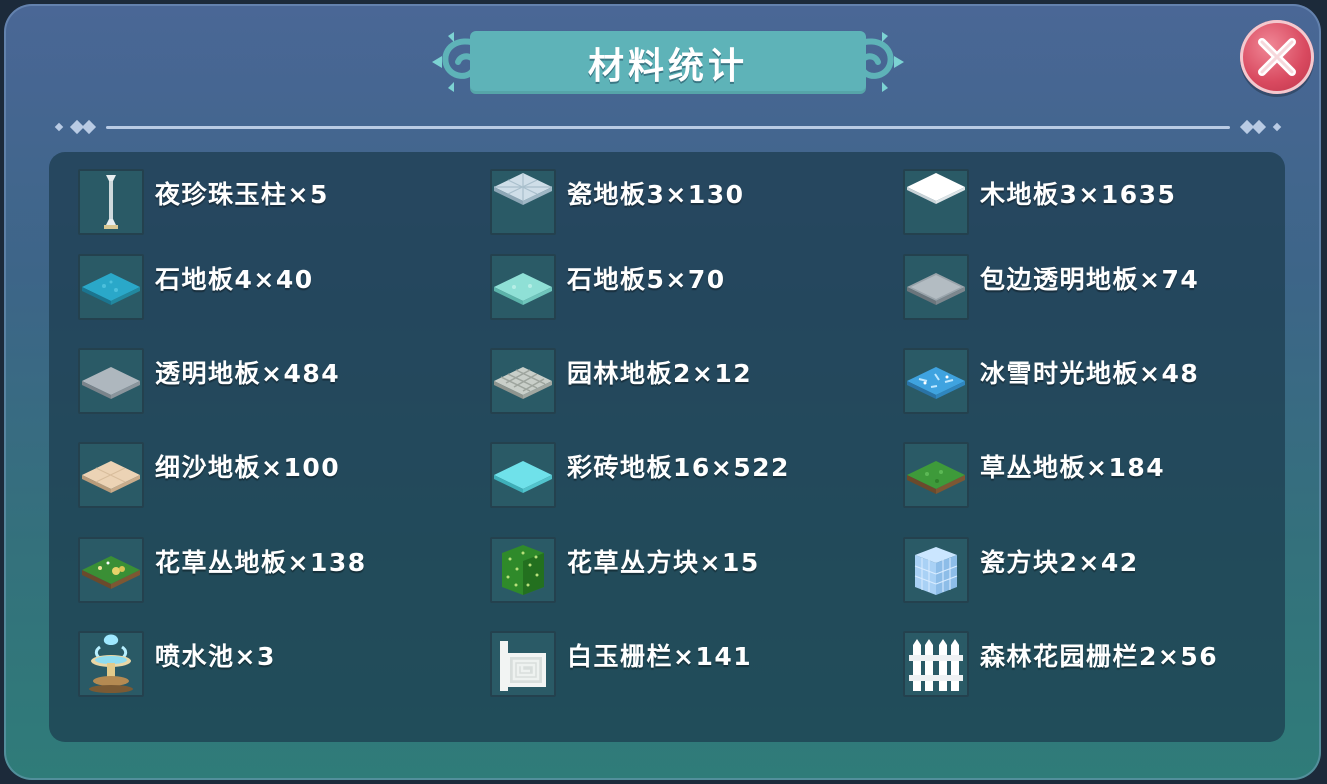 This screenshot has height=784, width=1327. What do you see at coordinates (936, 477) in the screenshot?
I see `grass-floor-icon` at bounding box center [936, 477].